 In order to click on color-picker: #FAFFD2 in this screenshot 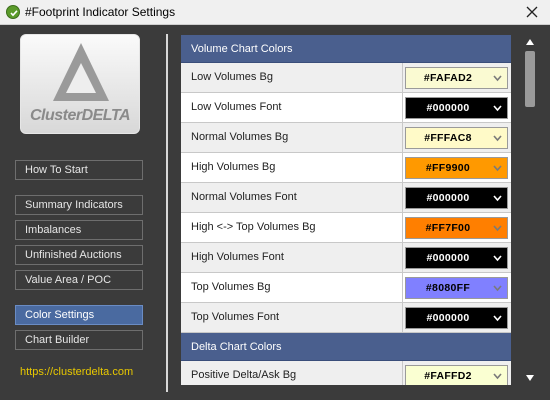, I will do `click(456, 375)`.